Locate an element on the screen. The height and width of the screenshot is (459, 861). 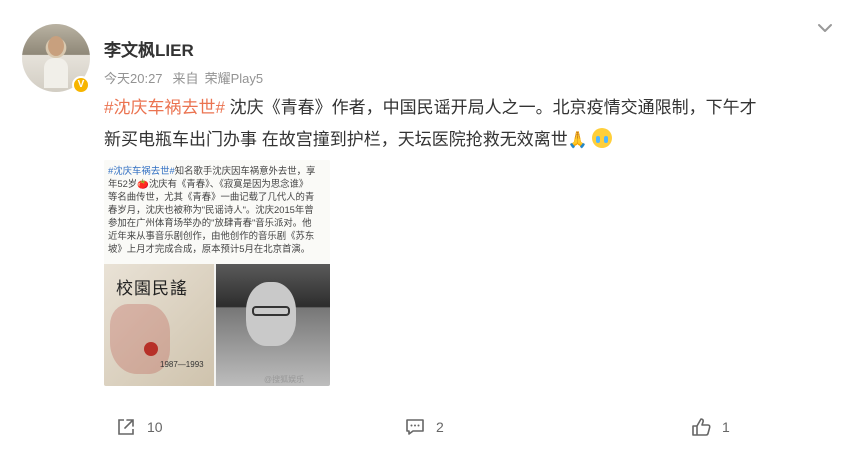
portrait-glasses is located at coordinates (271, 311).